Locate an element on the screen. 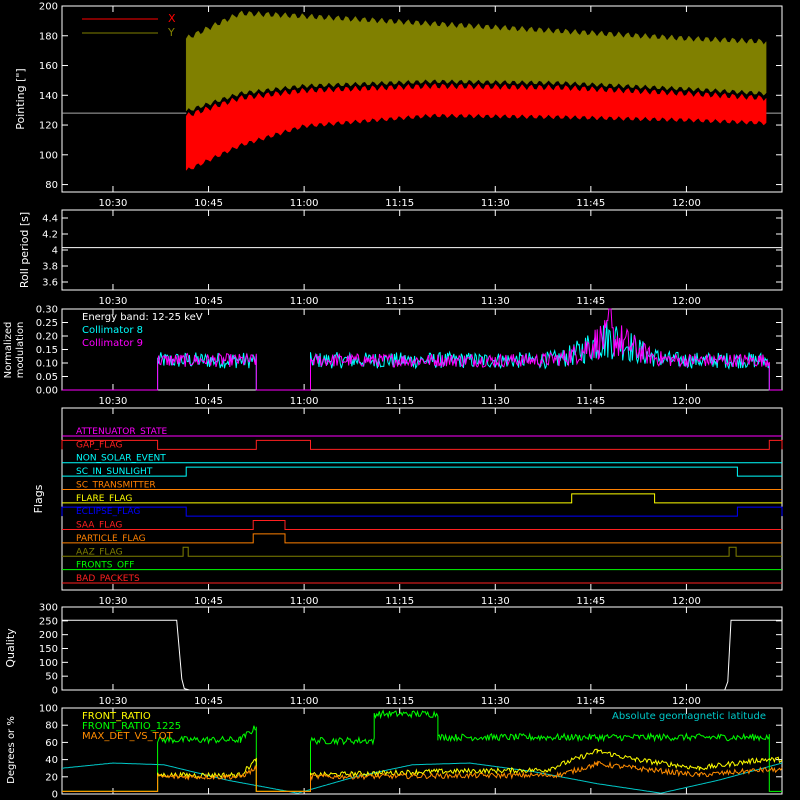  y-tick-label: 150 is located at coordinates (48, 649).